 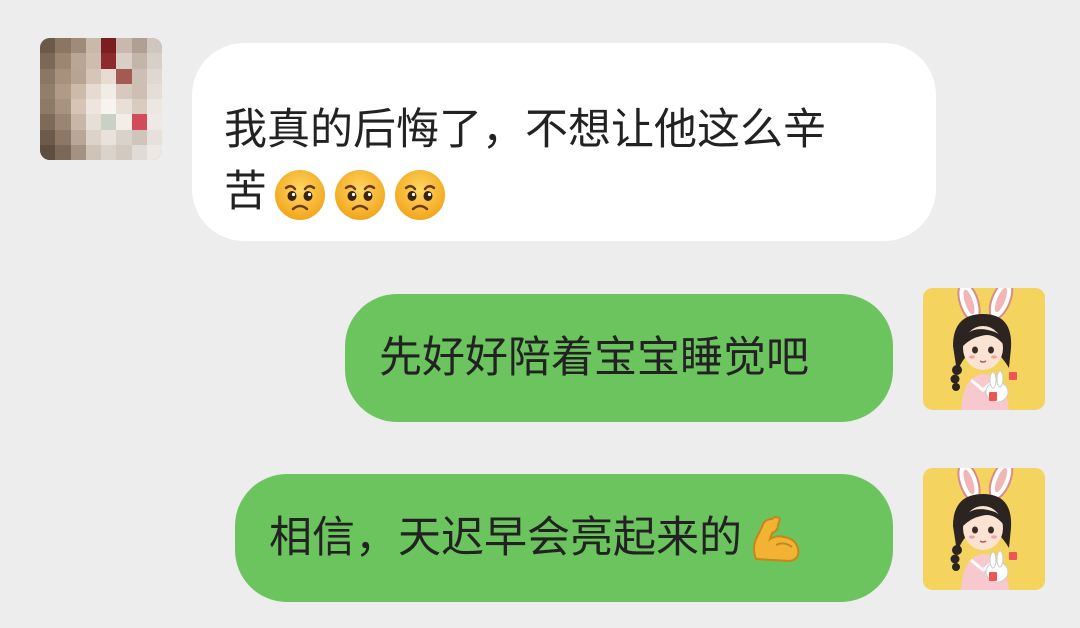 I want to click on contact-avatar, so click(x=101, y=99).